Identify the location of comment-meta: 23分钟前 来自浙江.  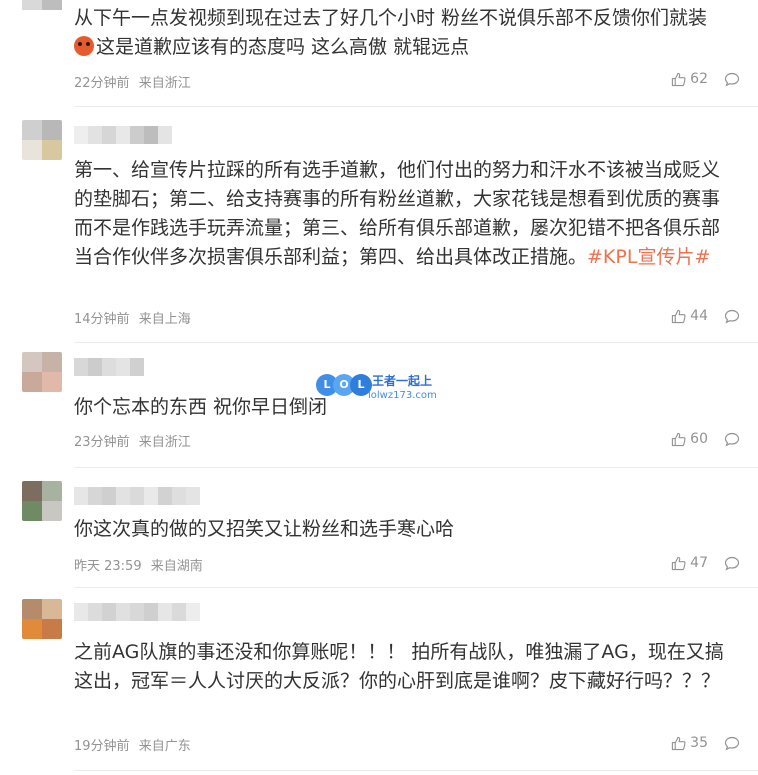
(132, 440).